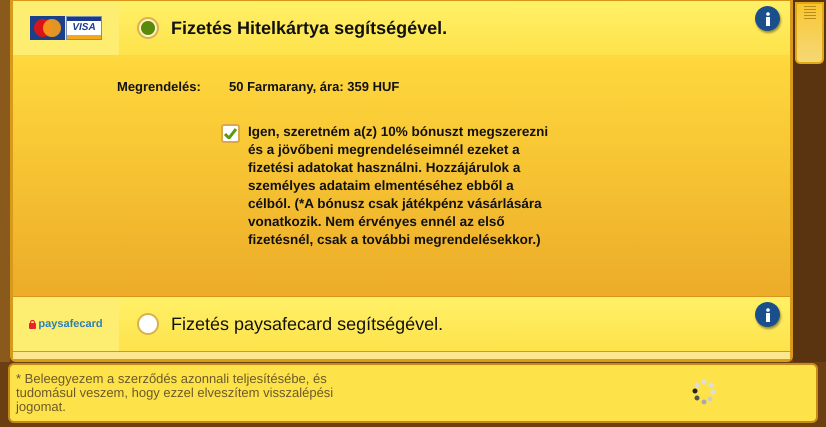  Describe the element at coordinates (66, 324) in the screenshot. I see `paysafecard-logo: paysafecard` at that location.